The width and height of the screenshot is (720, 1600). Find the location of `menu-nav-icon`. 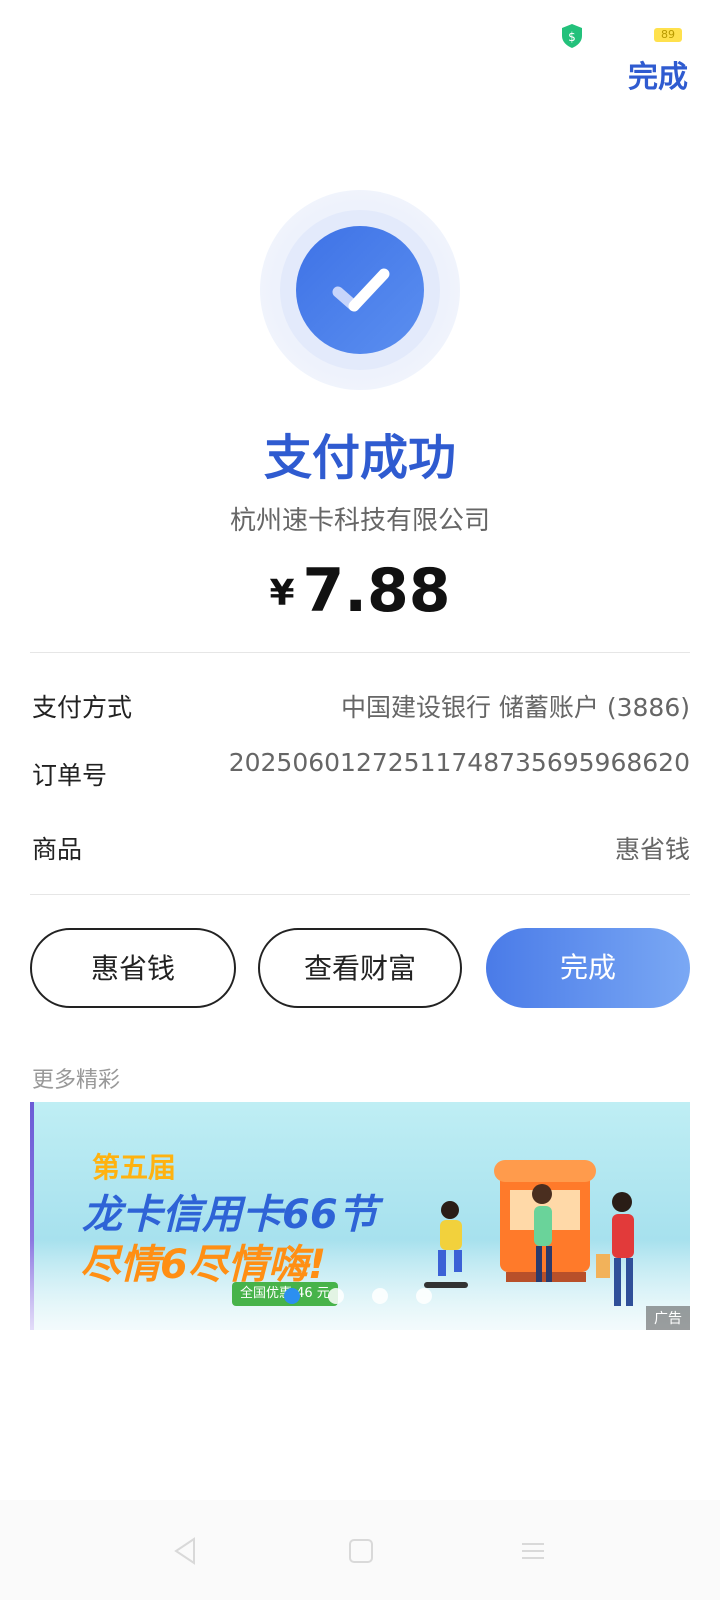

menu-nav-icon is located at coordinates (533, 1551).